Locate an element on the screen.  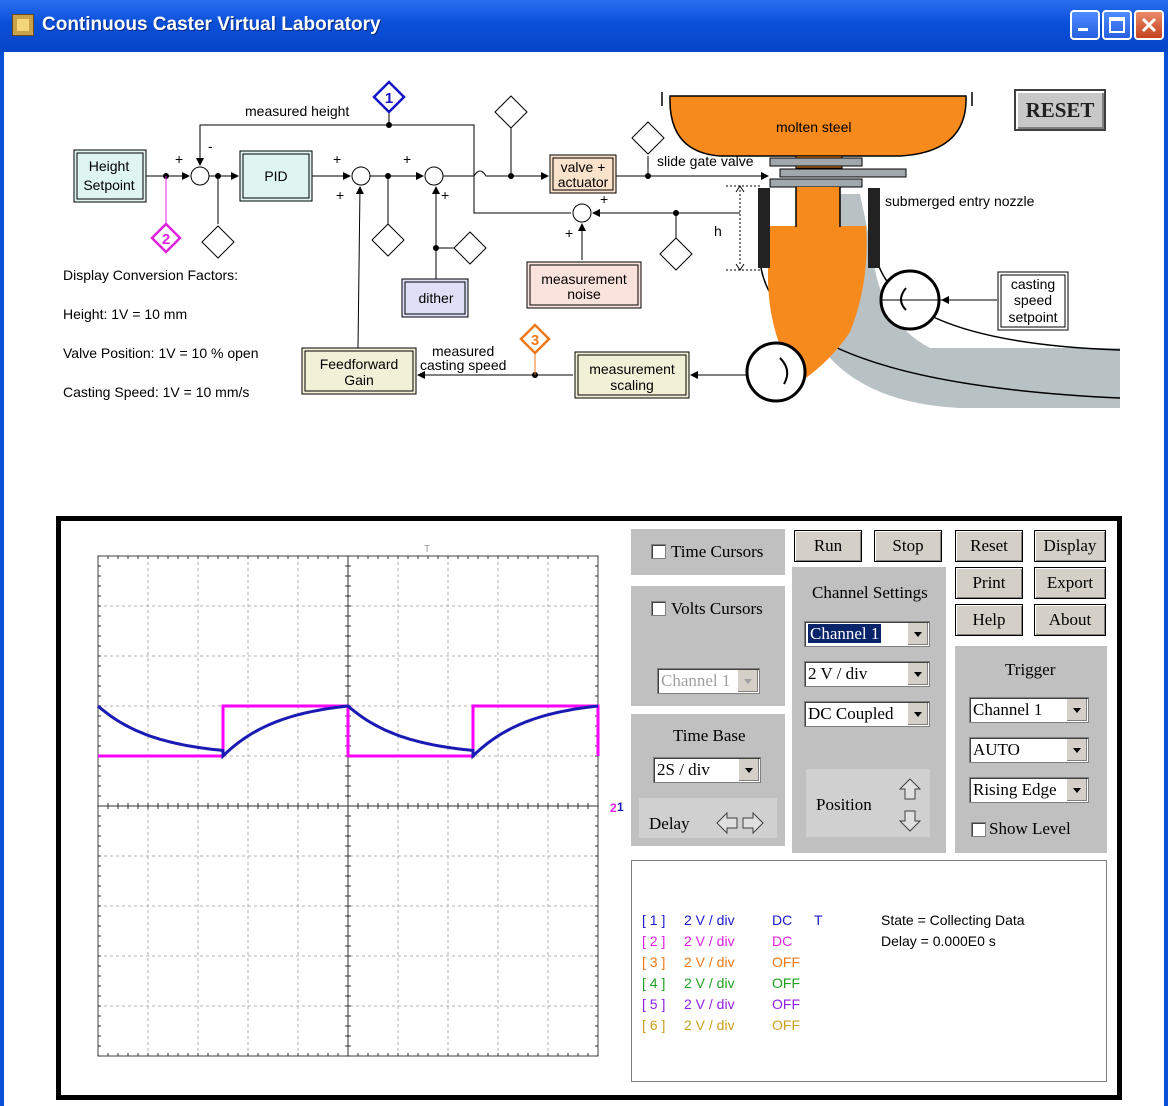
conversion-height: Height: 1V = 10 mm is located at coordinates (125, 314).